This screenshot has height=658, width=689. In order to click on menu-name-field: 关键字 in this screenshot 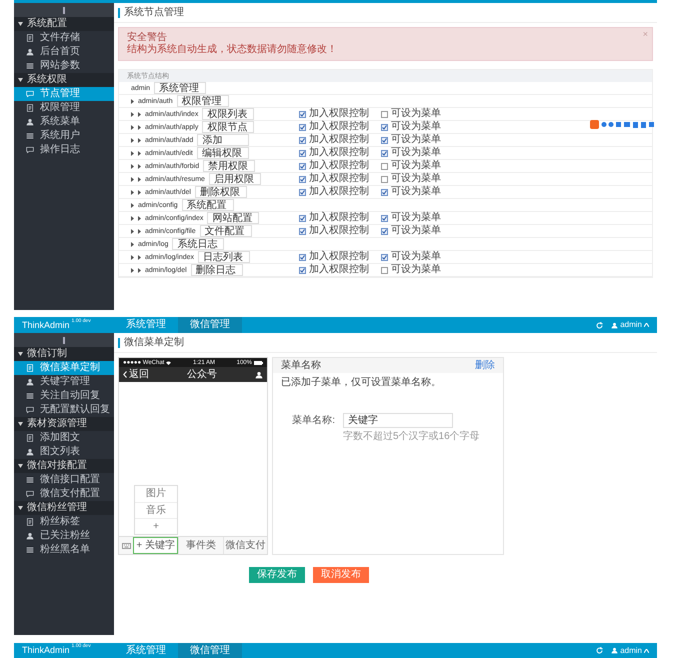, I will do `click(398, 420)`.